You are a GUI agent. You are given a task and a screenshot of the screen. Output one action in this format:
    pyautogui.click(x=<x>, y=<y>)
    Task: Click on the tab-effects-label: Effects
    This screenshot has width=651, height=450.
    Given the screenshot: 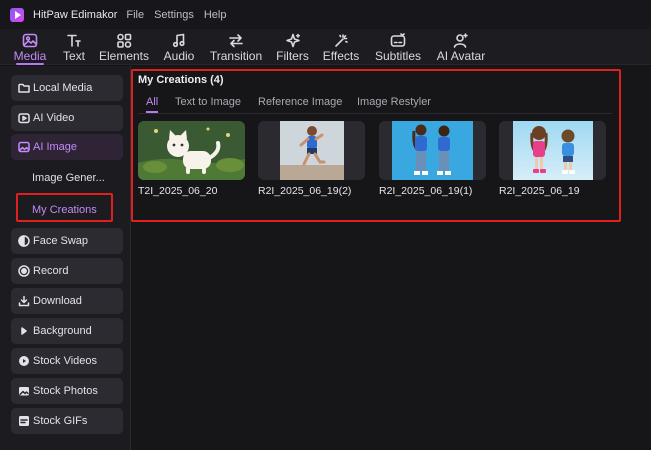 What is the action you would take?
    pyautogui.click(x=341, y=56)
    